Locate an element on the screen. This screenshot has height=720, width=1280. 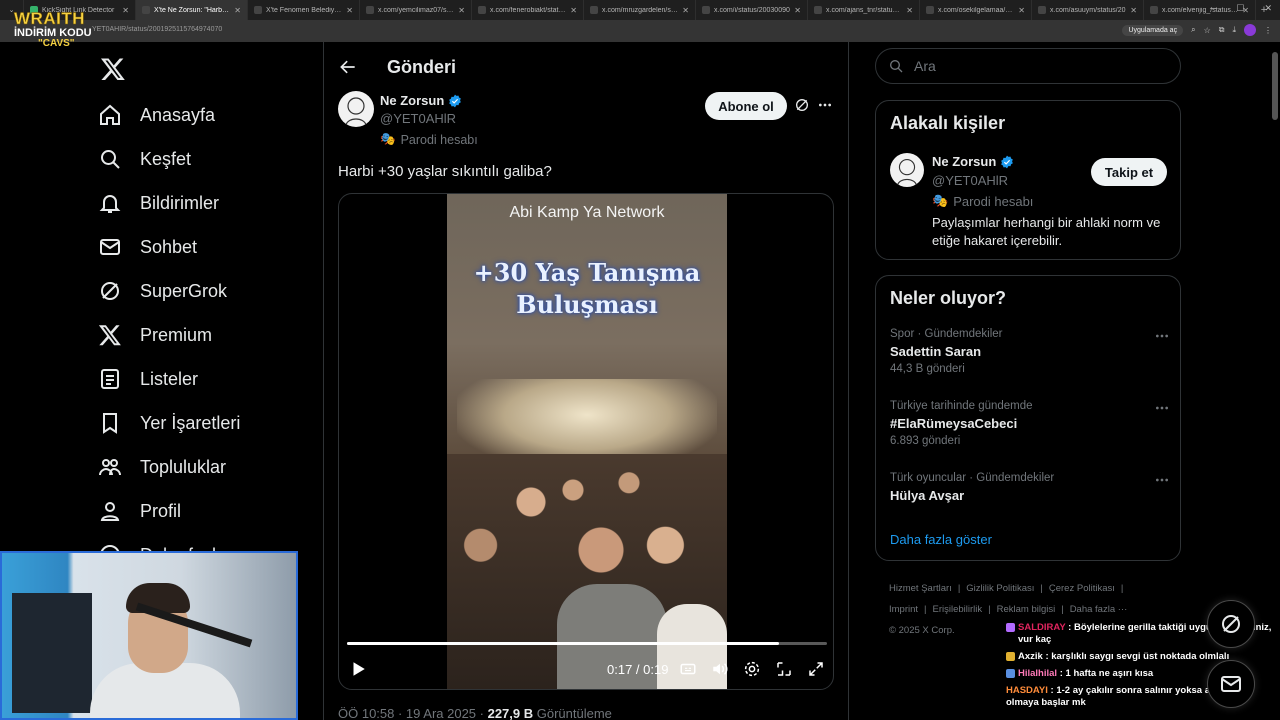
footer-link: Erişilebilirlik is located at coordinates (958, 609).